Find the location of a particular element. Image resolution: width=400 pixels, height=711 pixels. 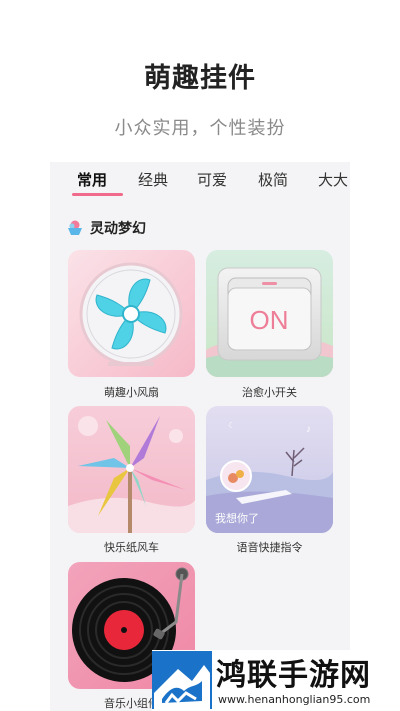

site-watermark: 鸿联手游网 www.henanhonglian95.com is located at coordinates (276, 680).